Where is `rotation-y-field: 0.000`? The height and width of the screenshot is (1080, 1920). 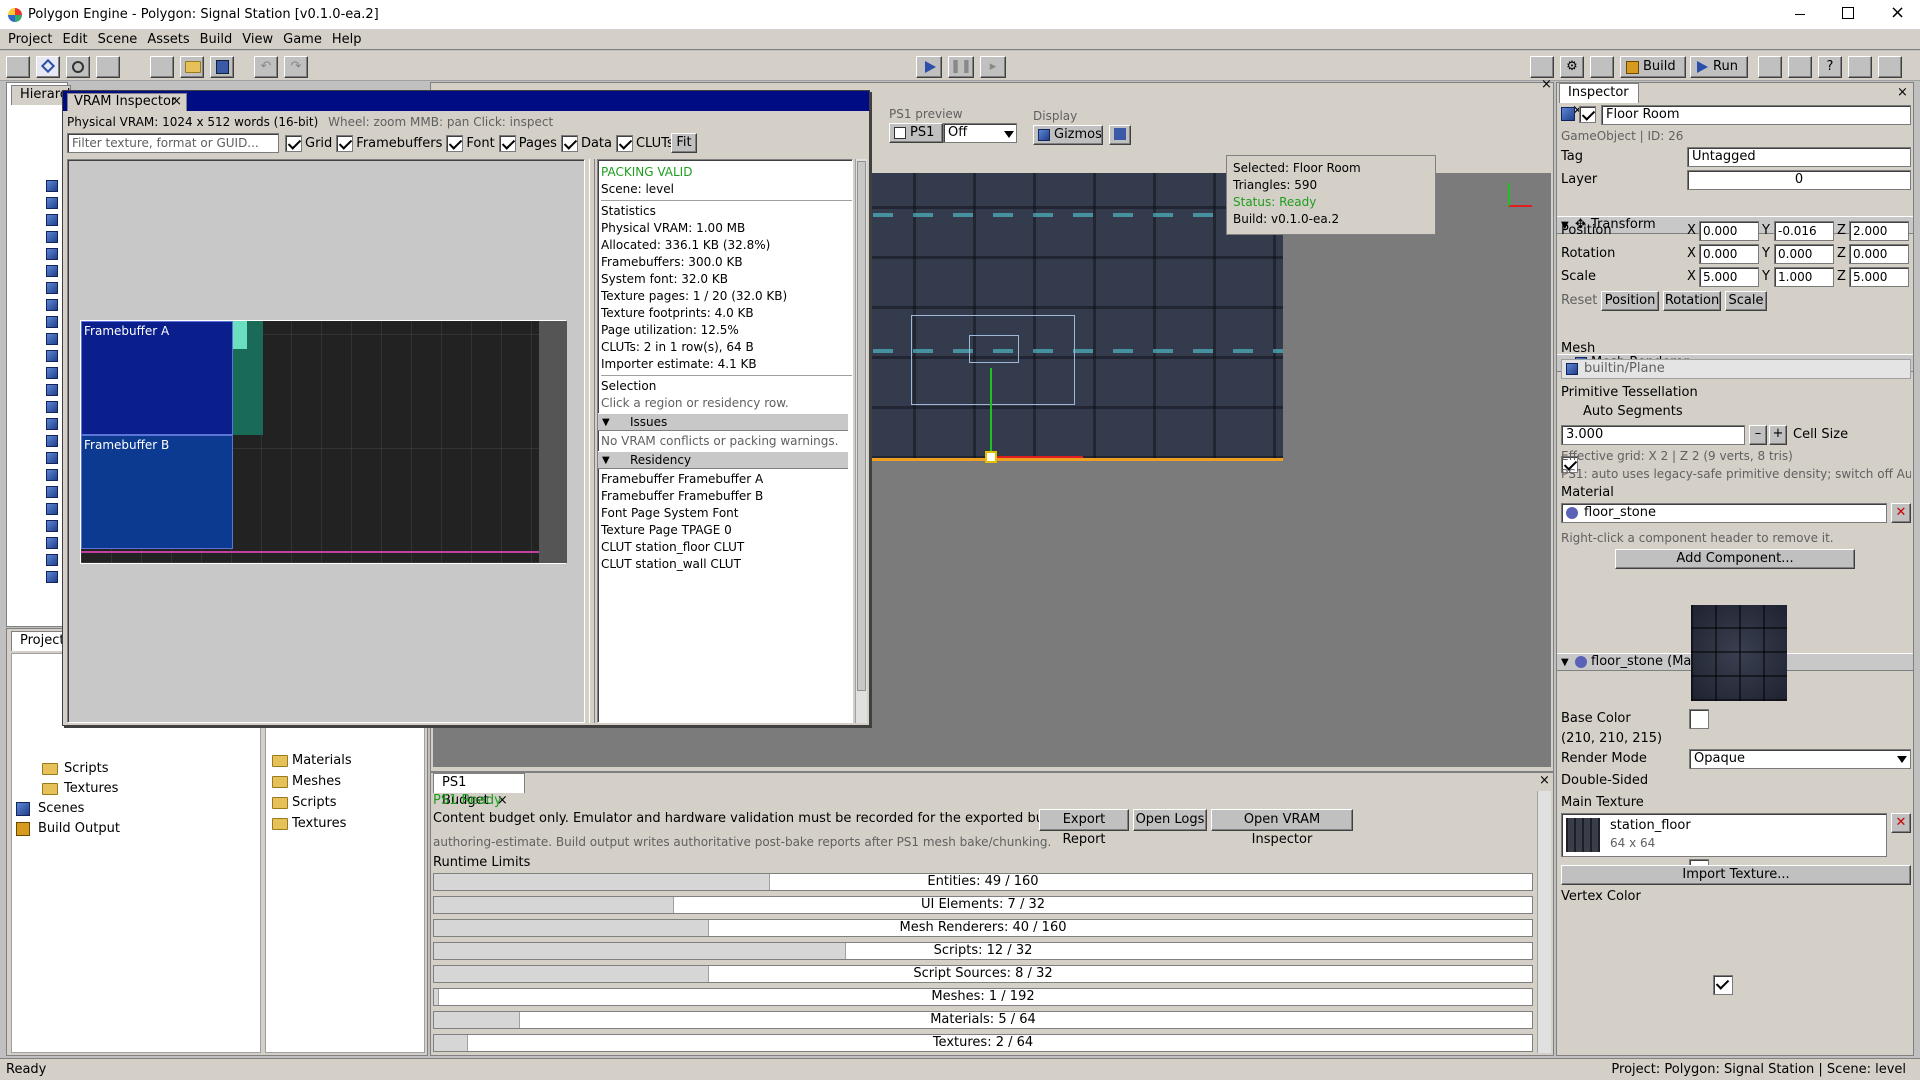 rotation-y-field: 0.000 is located at coordinates (1804, 254).